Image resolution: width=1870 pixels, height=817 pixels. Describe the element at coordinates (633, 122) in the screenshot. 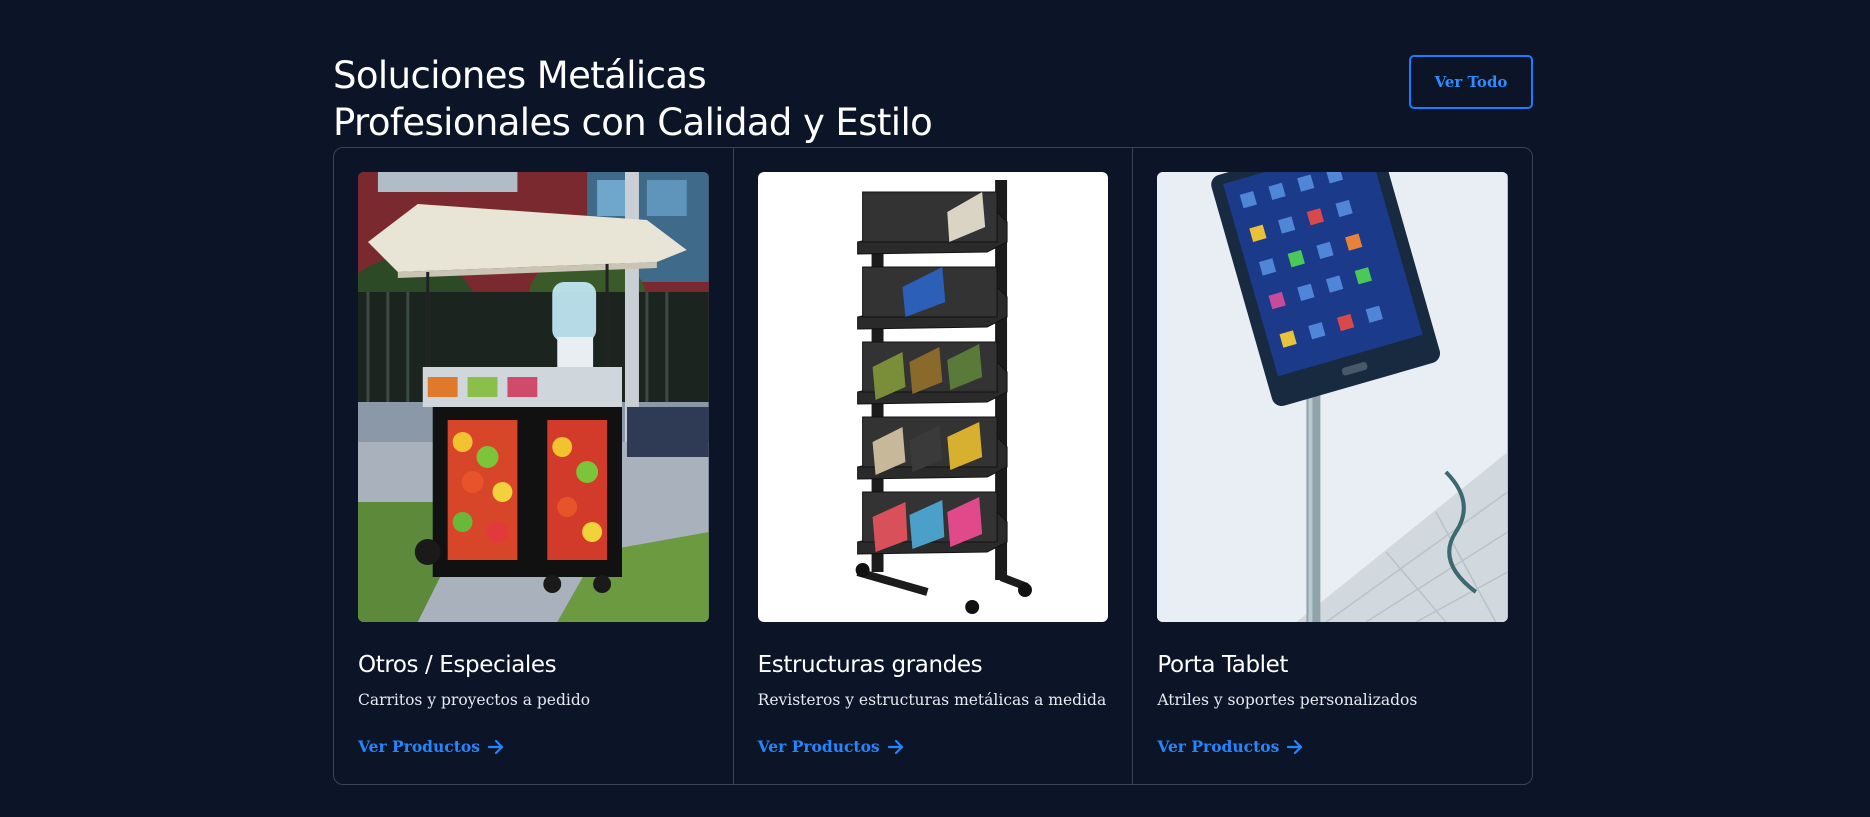

I see `section-heading-line-2: Profesionales con Calidad y Estilo` at that location.